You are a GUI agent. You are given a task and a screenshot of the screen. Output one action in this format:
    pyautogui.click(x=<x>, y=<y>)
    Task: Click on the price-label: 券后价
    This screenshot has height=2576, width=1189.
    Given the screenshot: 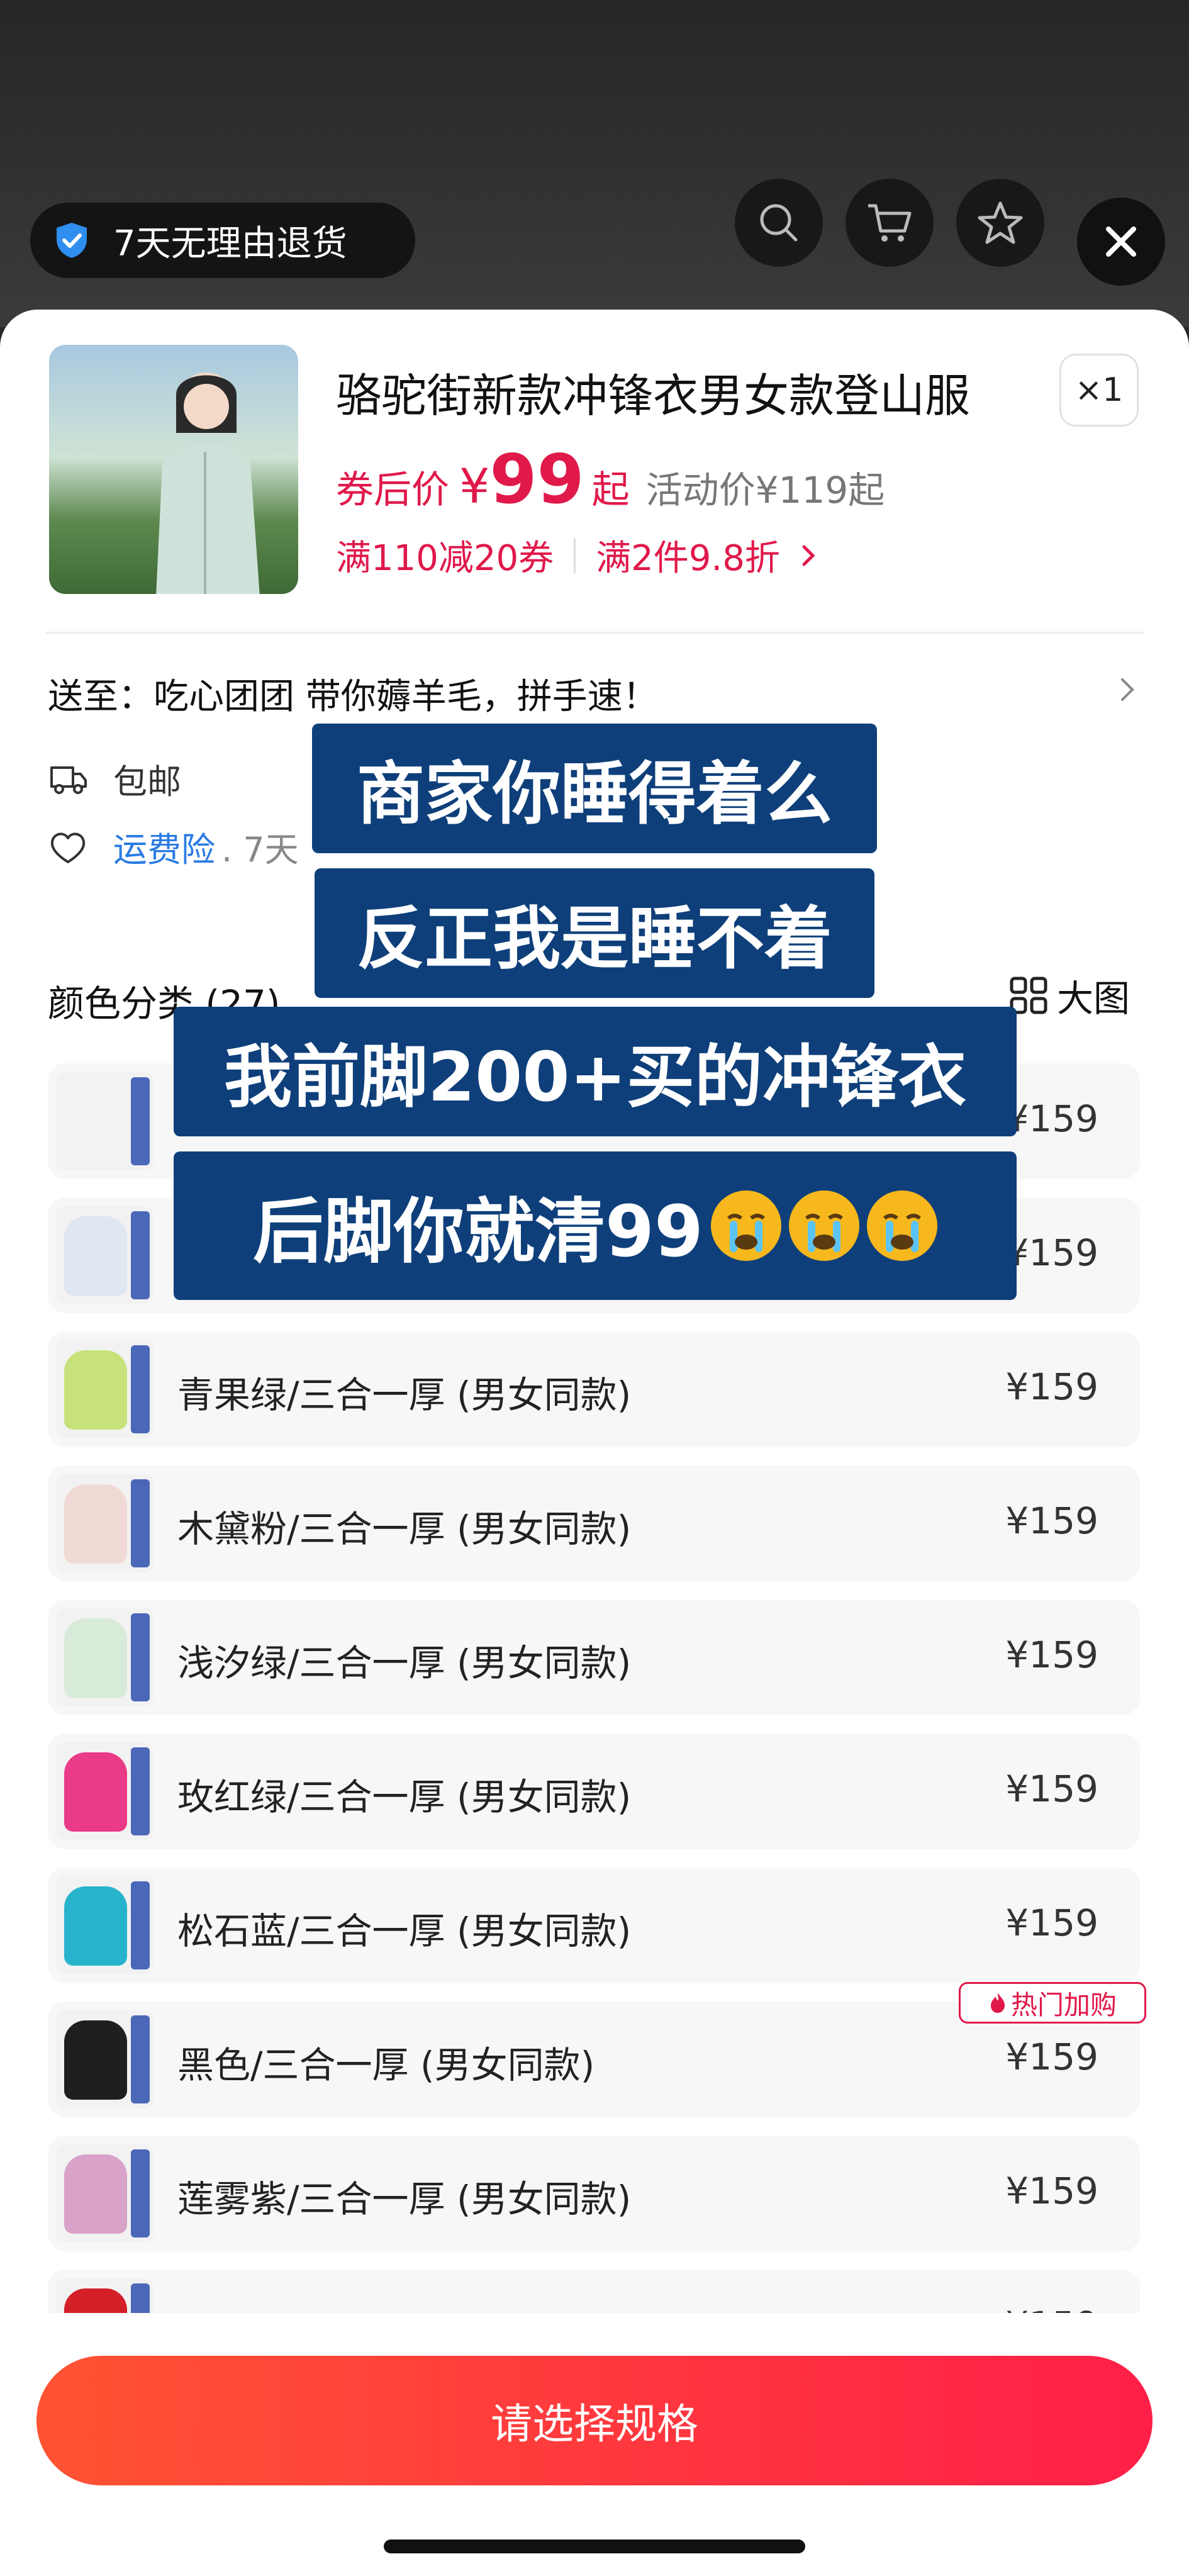 What is the action you would take?
    pyautogui.click(x=392, y=490)
    